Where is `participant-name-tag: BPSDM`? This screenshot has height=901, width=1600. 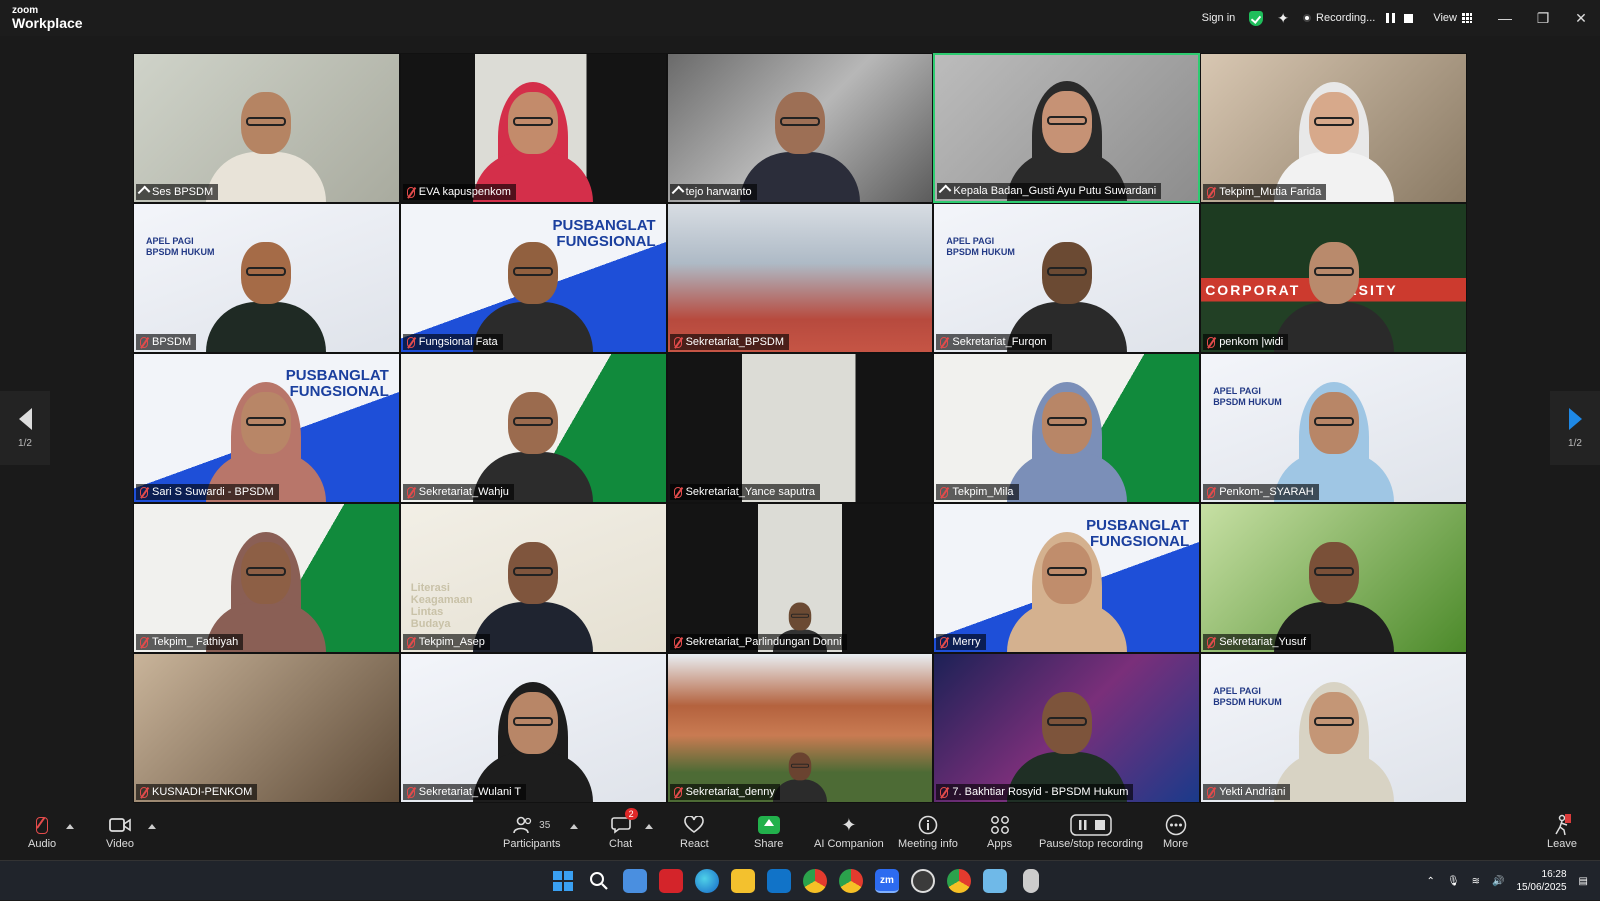
participant-name-tag: BPSDM is located at coordinates (166, 342).